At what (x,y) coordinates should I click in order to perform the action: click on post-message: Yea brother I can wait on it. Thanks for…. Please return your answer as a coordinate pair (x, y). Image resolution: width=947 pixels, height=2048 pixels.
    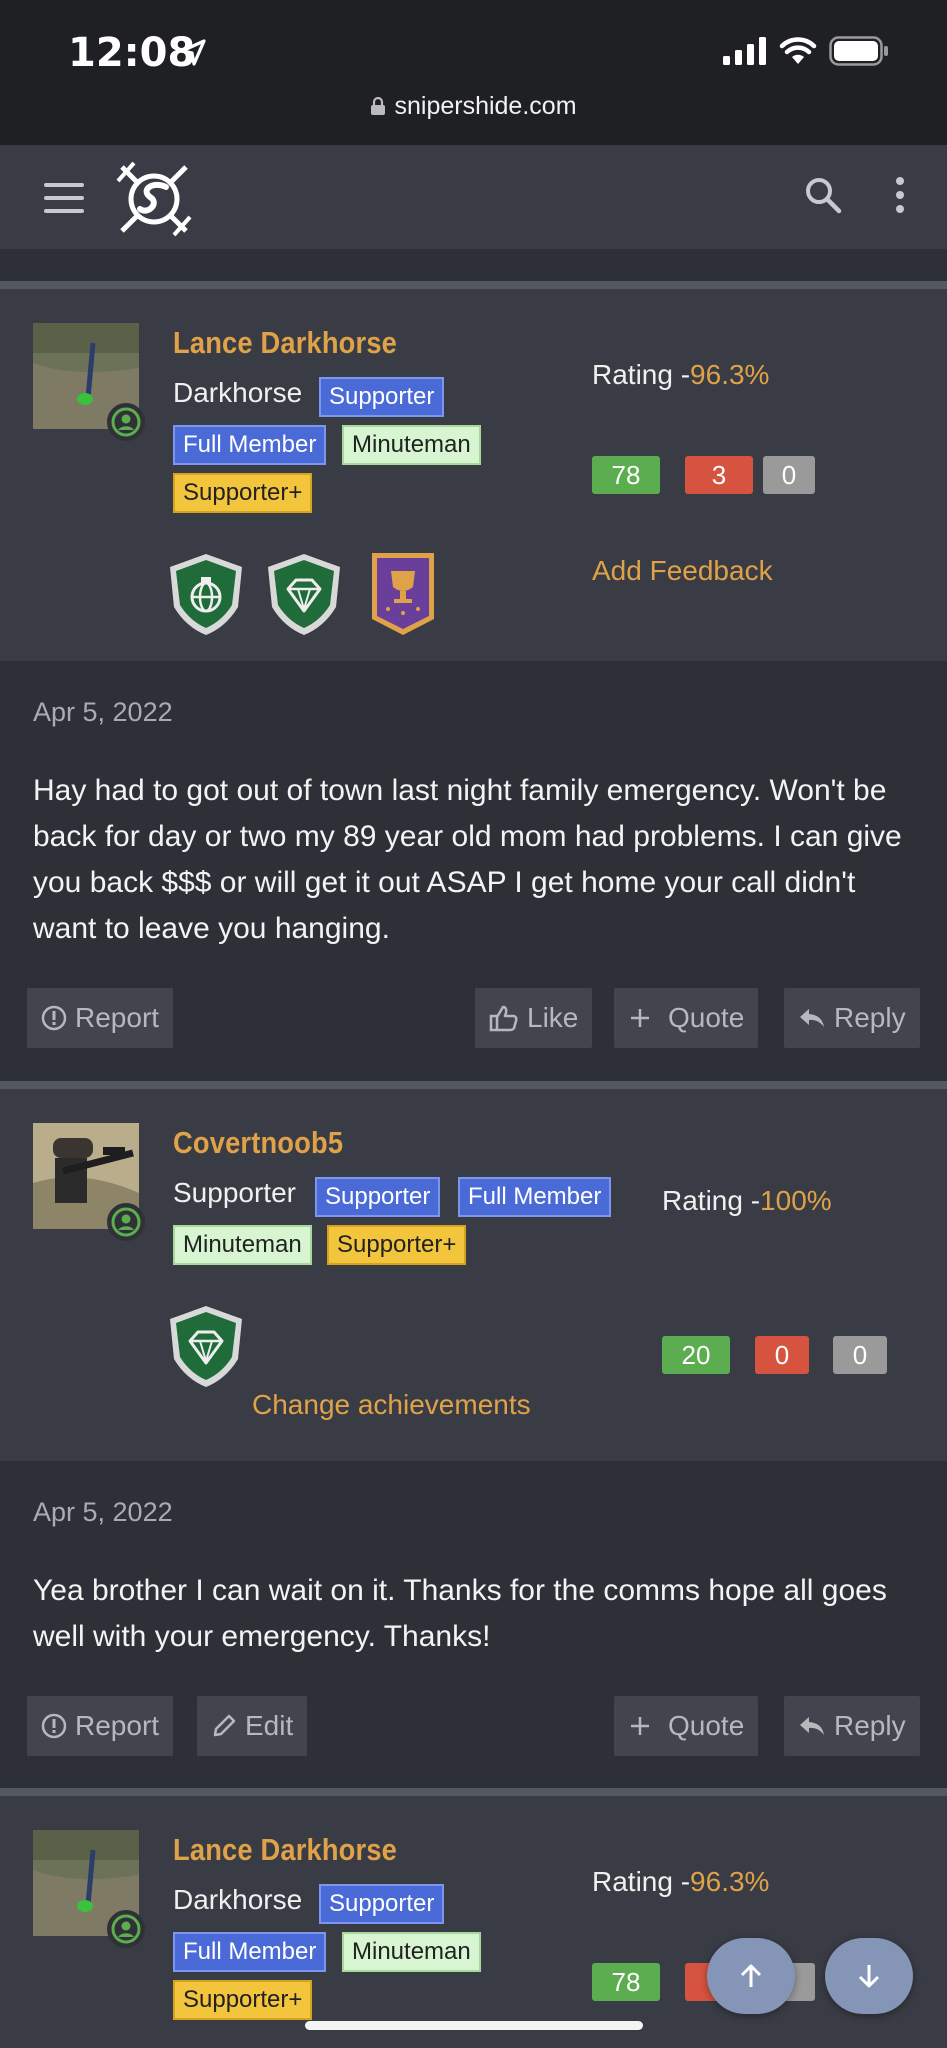
    Looking at the image, I should click on (460, 1613).